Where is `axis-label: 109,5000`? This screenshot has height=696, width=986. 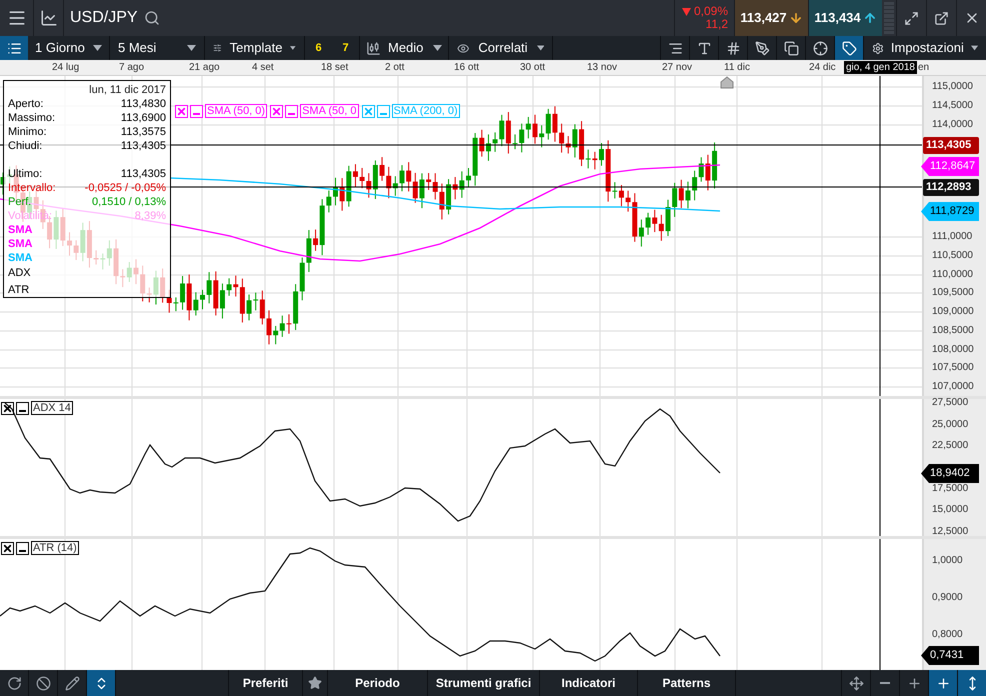
axis-label: 109,5000 is located at coordinates (953, 293).